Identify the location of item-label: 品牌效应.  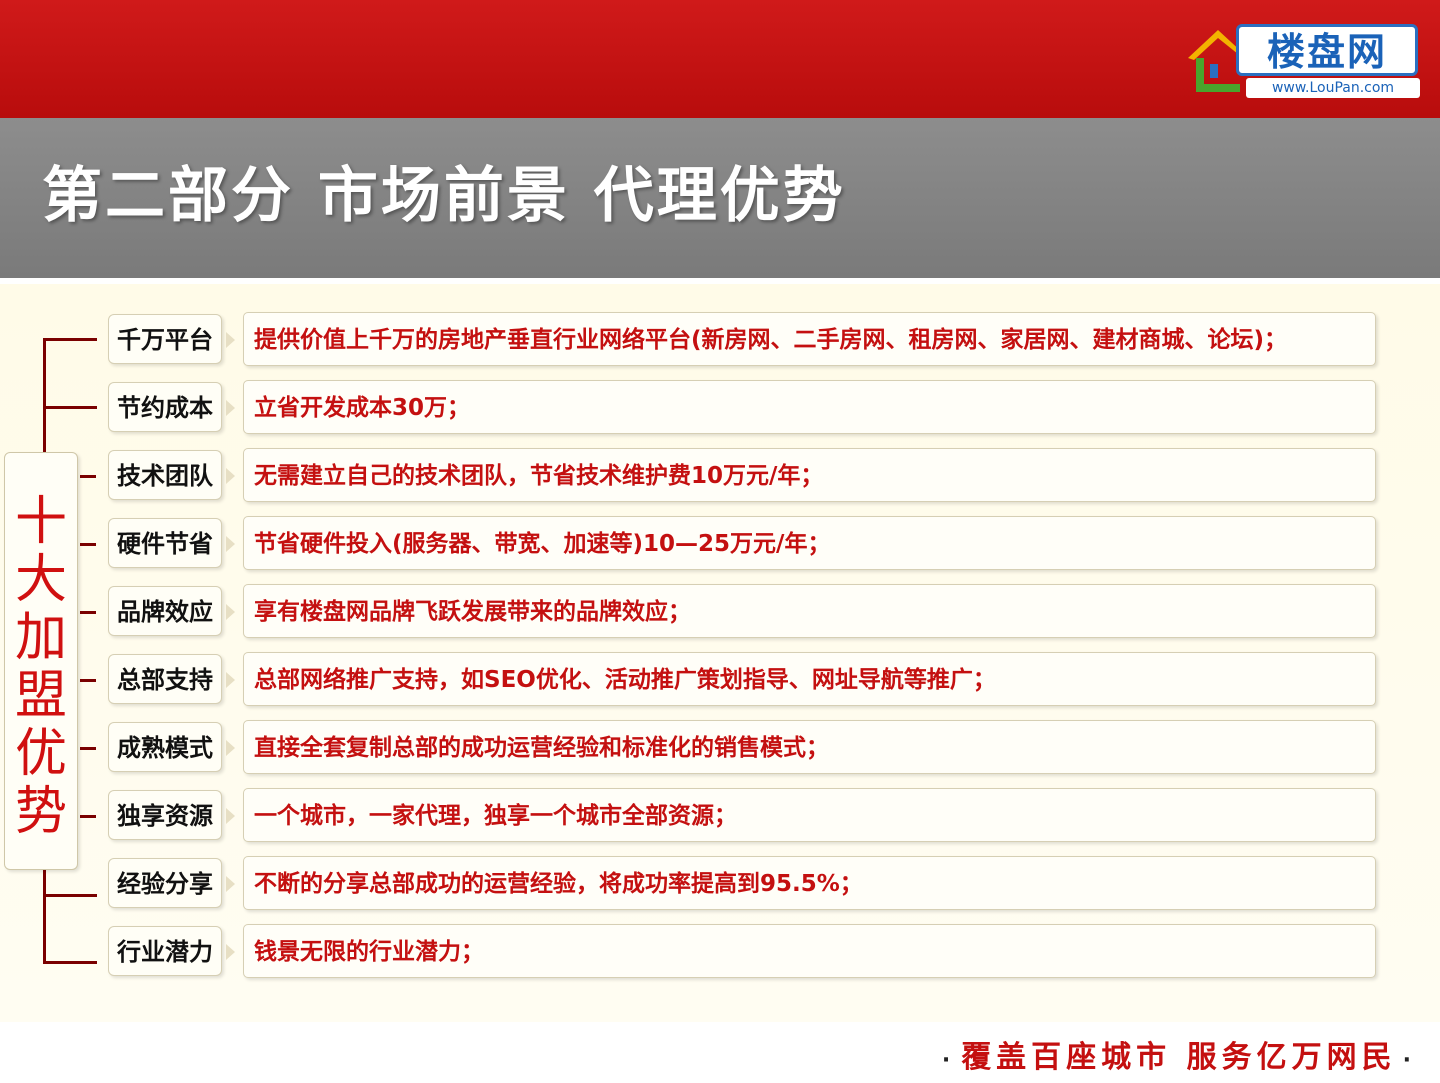
(165, 611).